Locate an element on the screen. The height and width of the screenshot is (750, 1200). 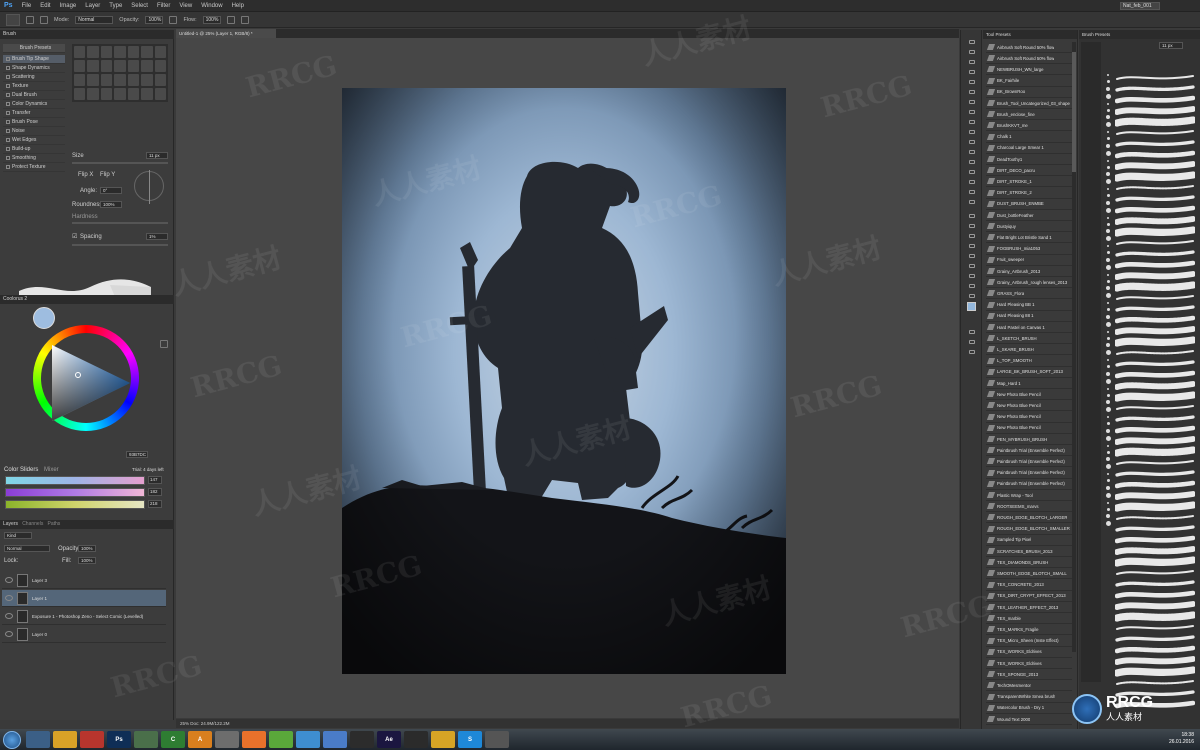
tool-preset-item: ROUGH_EDGE_BLOTCH_SMALLER is located at coordinates (1029, 529).